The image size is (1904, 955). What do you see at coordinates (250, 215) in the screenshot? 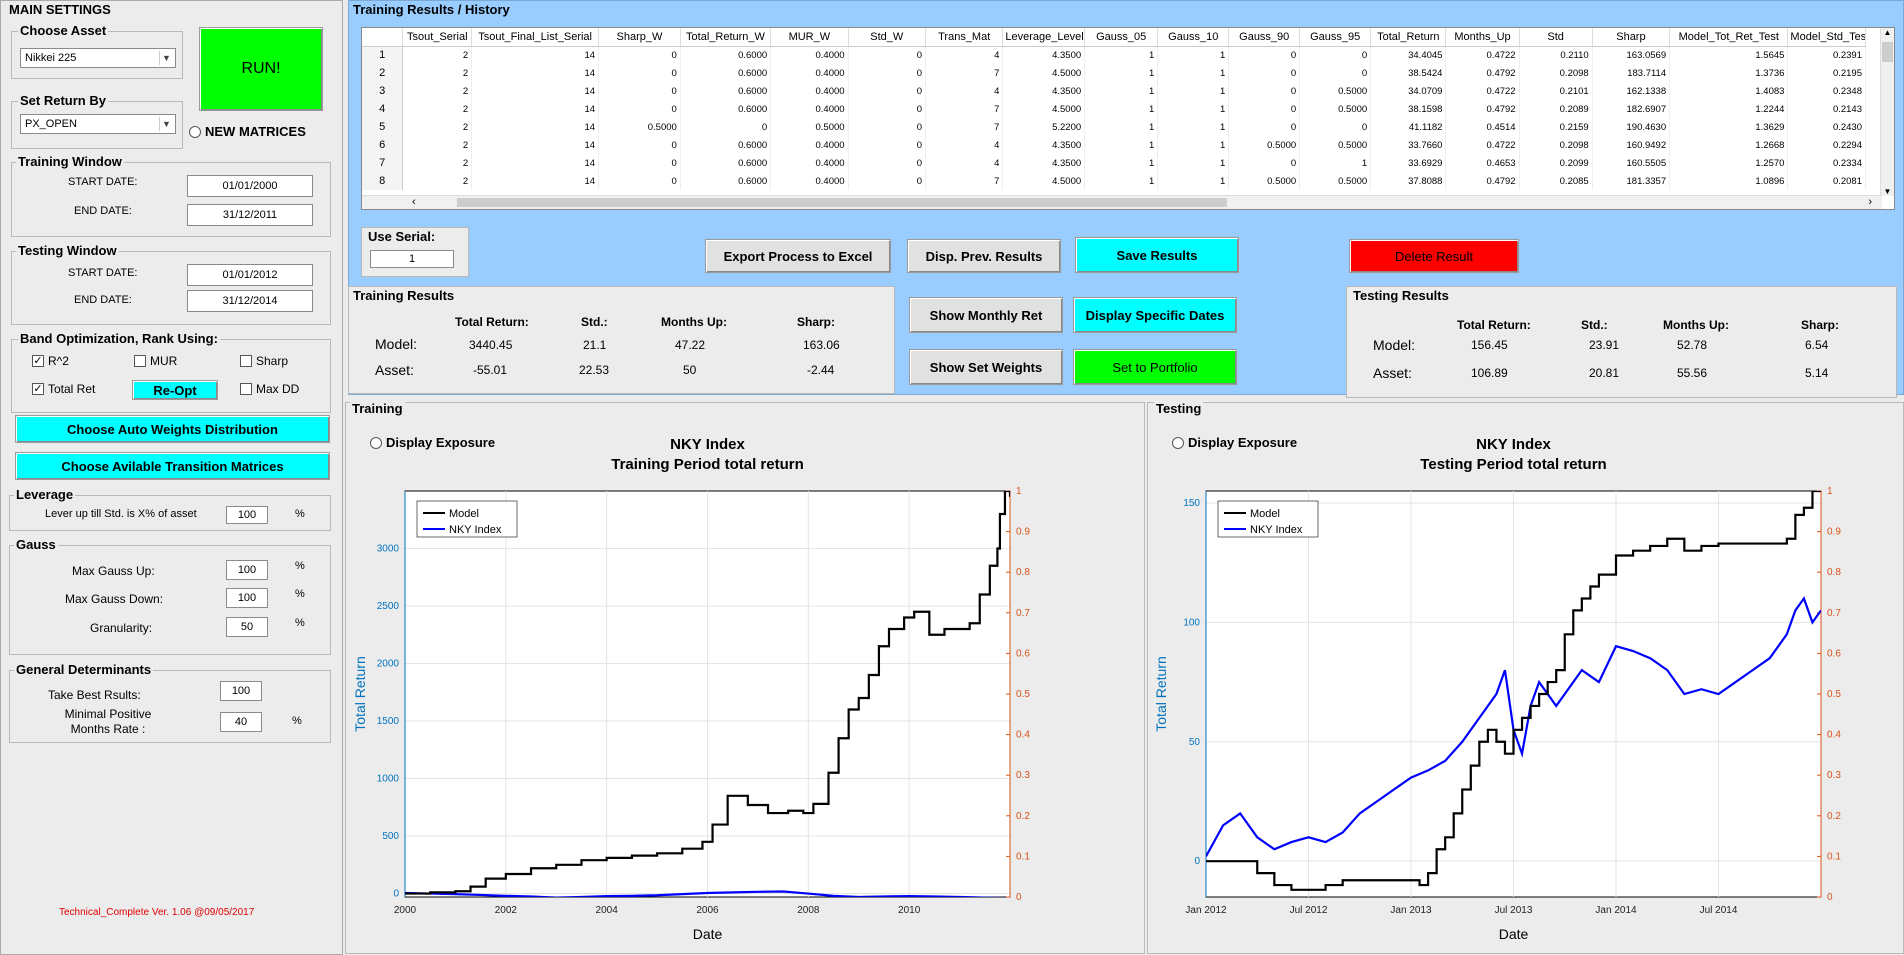
I see `train-end-input: 31/12/2011` at bounding box center [250, 215].